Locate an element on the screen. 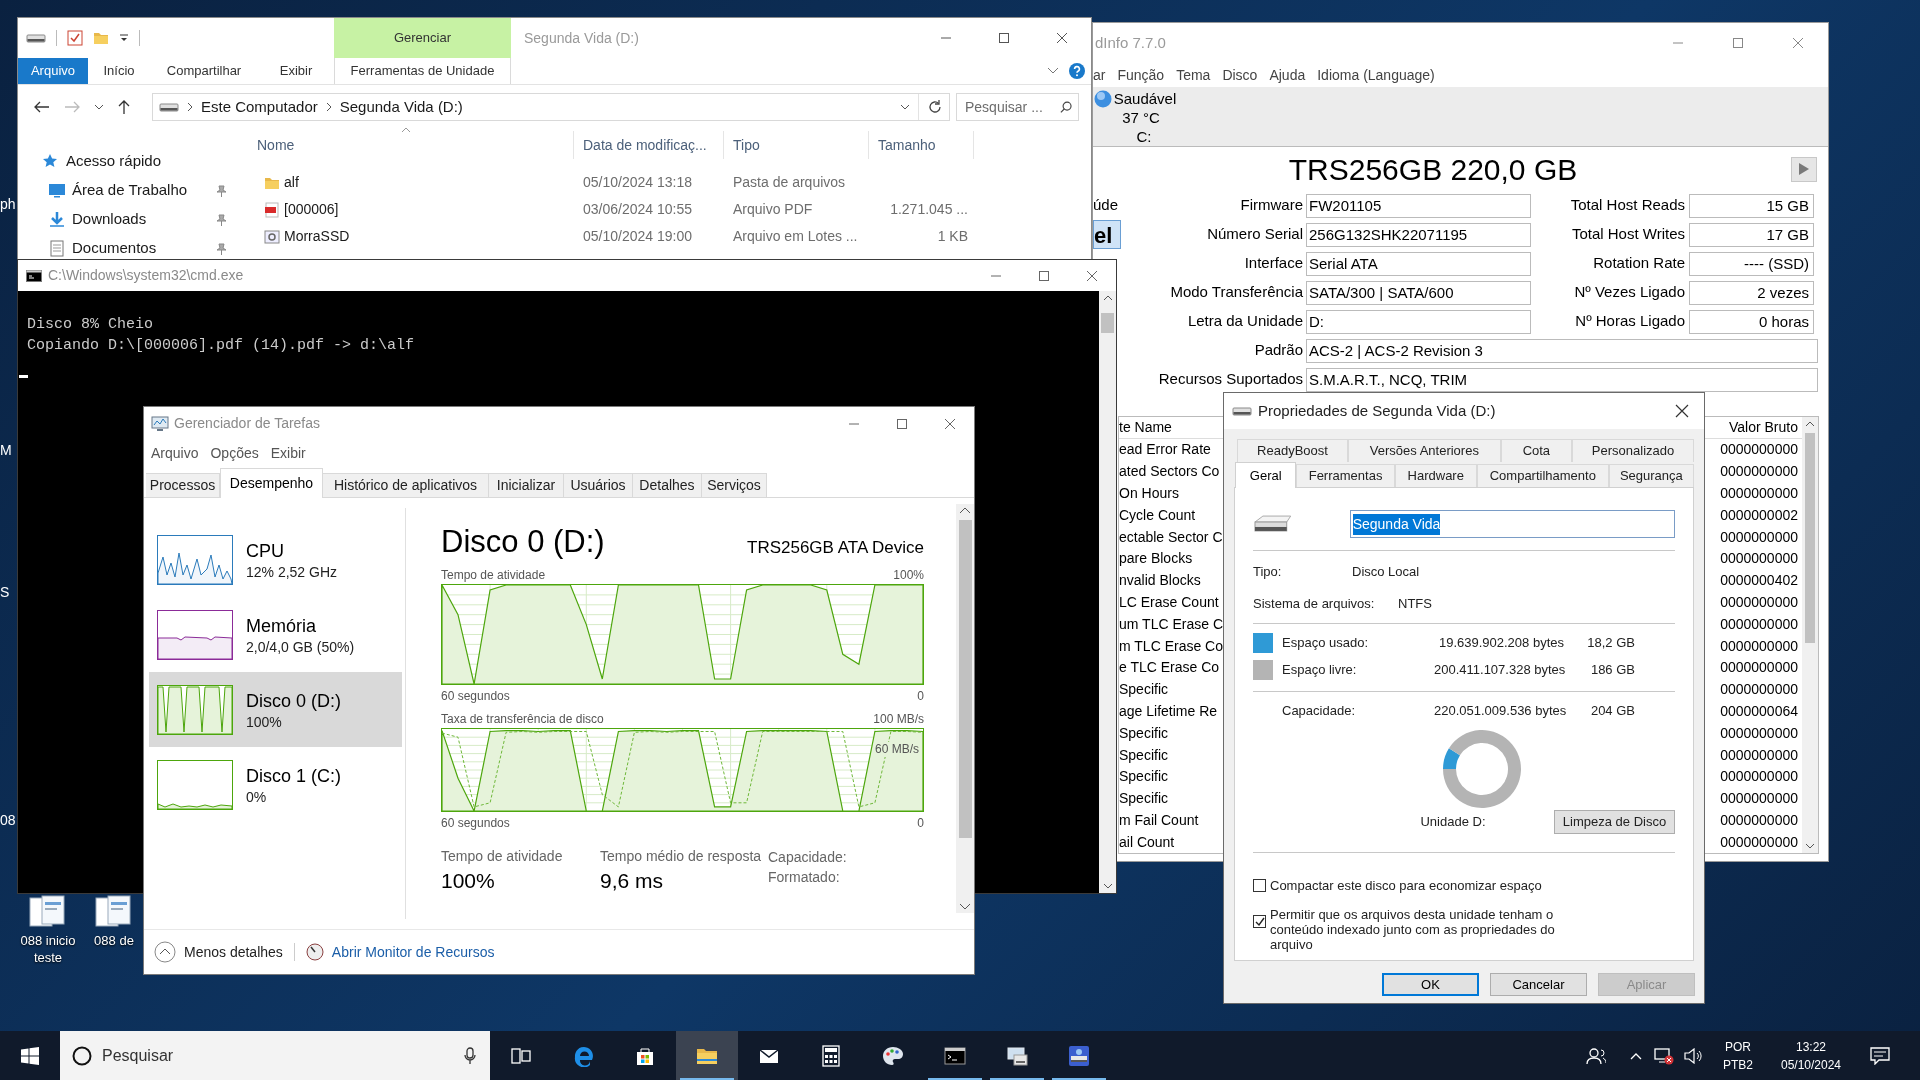 The image size is (1920, 1080). search-bar: Pesquisar is located at coordinates (275, 1055).